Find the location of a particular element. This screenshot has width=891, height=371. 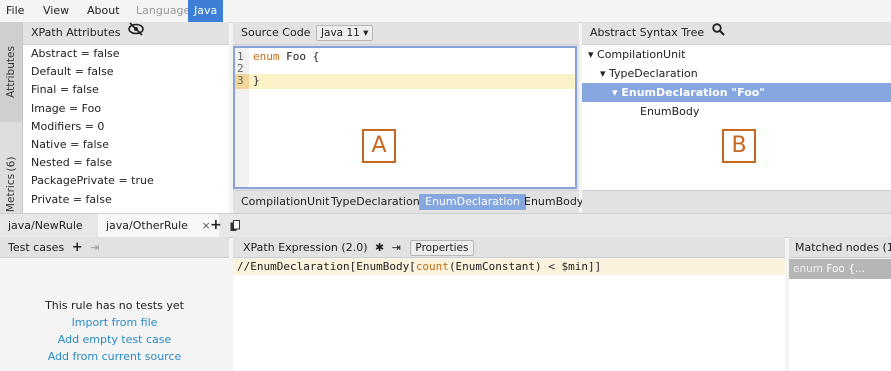

menu-about: About is located at coordinates (103, 10).